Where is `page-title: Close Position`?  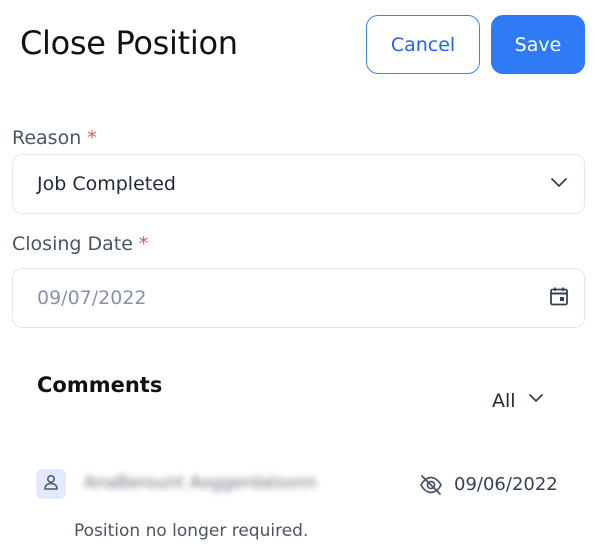 page-title: Close Position is located at coordinates (129, 43).